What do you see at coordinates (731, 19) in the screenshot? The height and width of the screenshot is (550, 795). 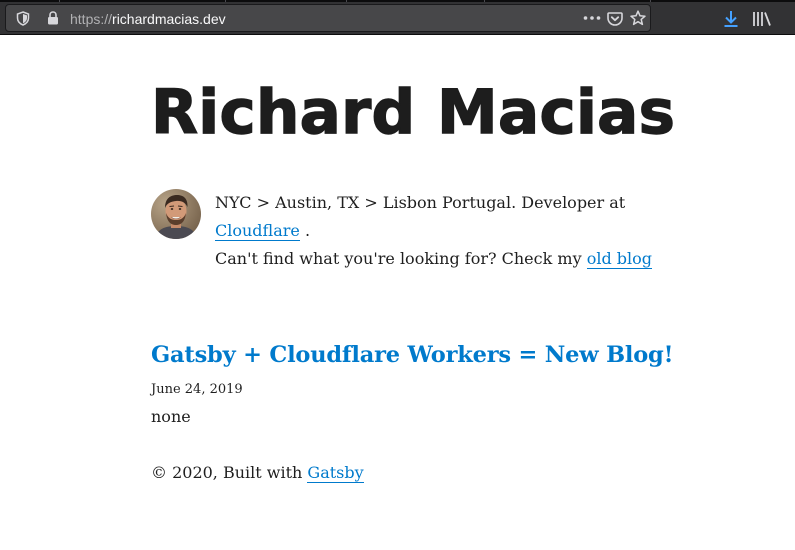 I see `download-icon` at bounding box center [731, 19].